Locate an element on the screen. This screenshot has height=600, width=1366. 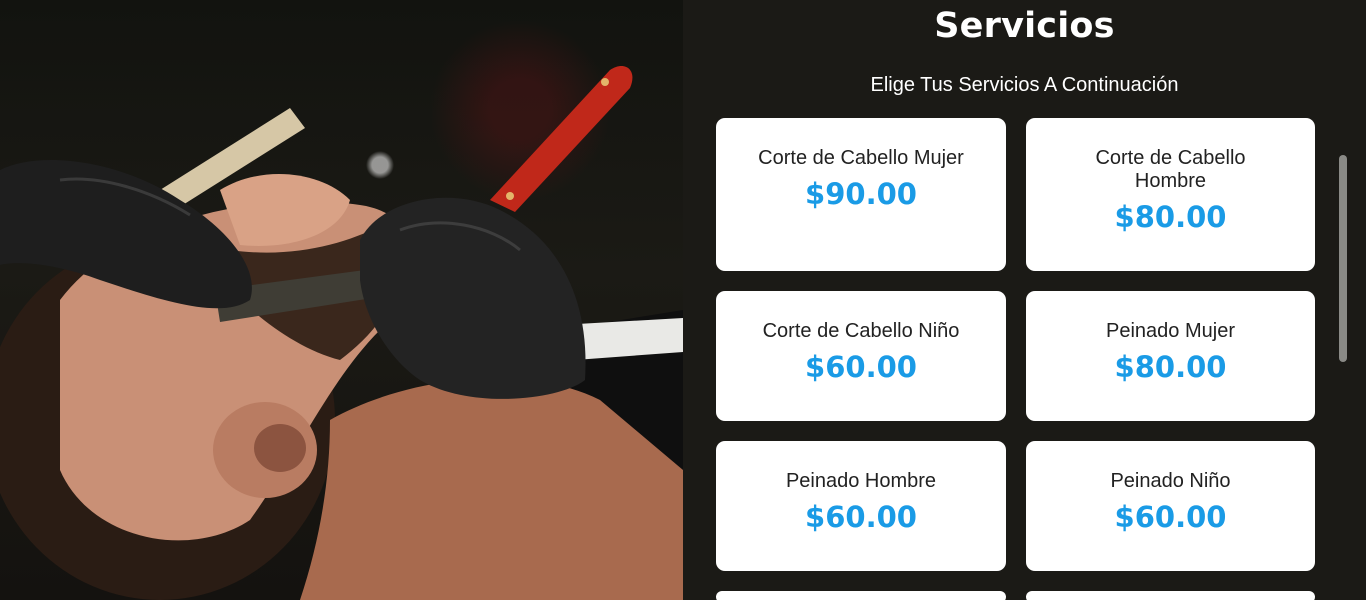
service-card: Peinado Mujer $80.00 is located at coordinates (1170, 356).